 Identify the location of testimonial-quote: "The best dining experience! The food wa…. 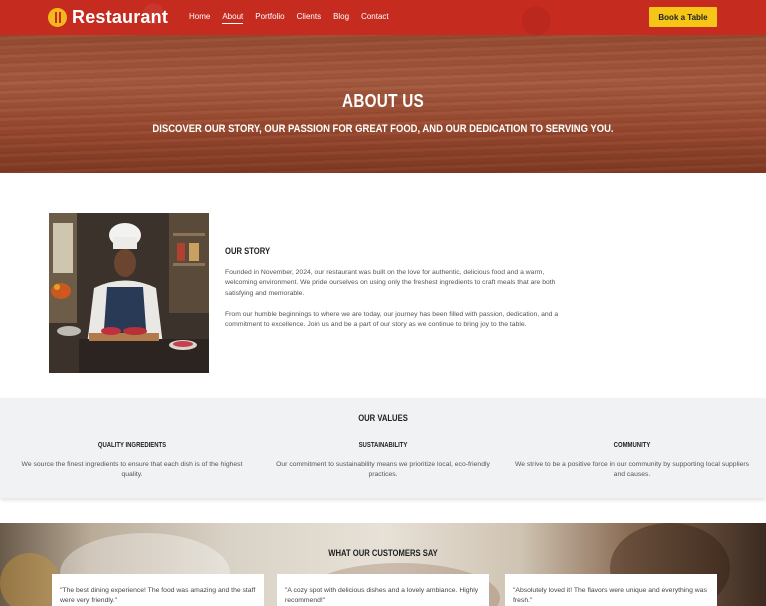
(158, 595).